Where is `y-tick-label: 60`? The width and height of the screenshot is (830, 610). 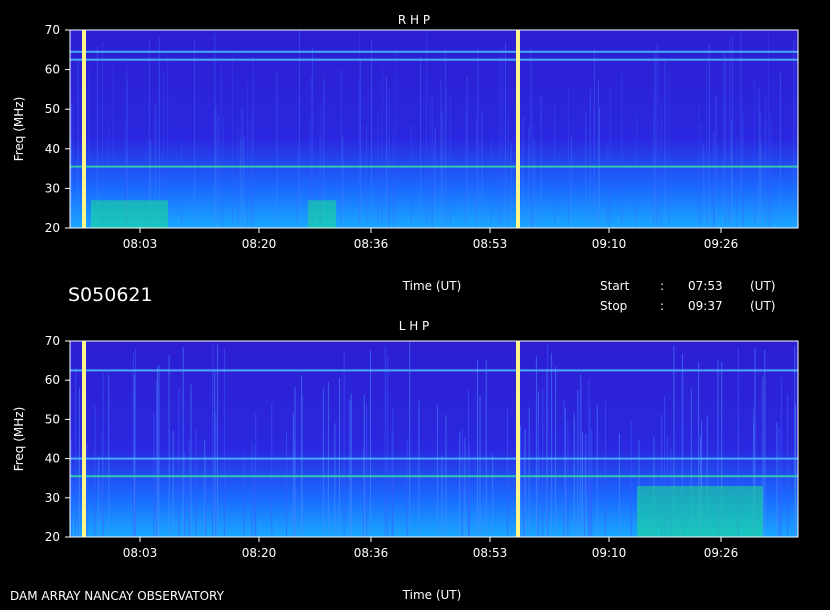 y-tick-label: 60 is located at coordinates (52, 70).